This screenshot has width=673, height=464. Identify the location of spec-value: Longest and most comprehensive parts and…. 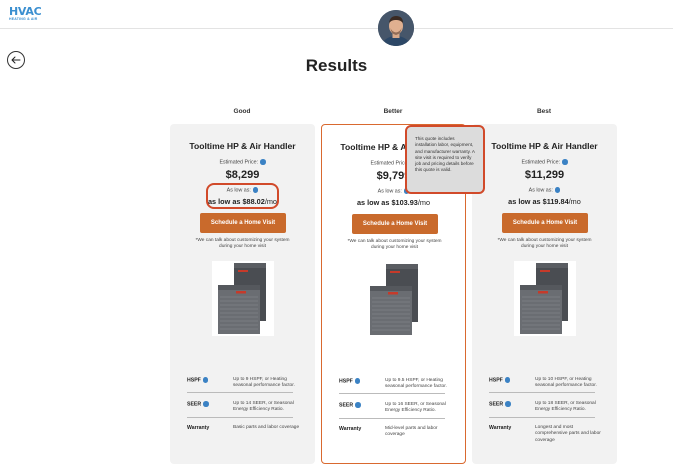
(568, 434).